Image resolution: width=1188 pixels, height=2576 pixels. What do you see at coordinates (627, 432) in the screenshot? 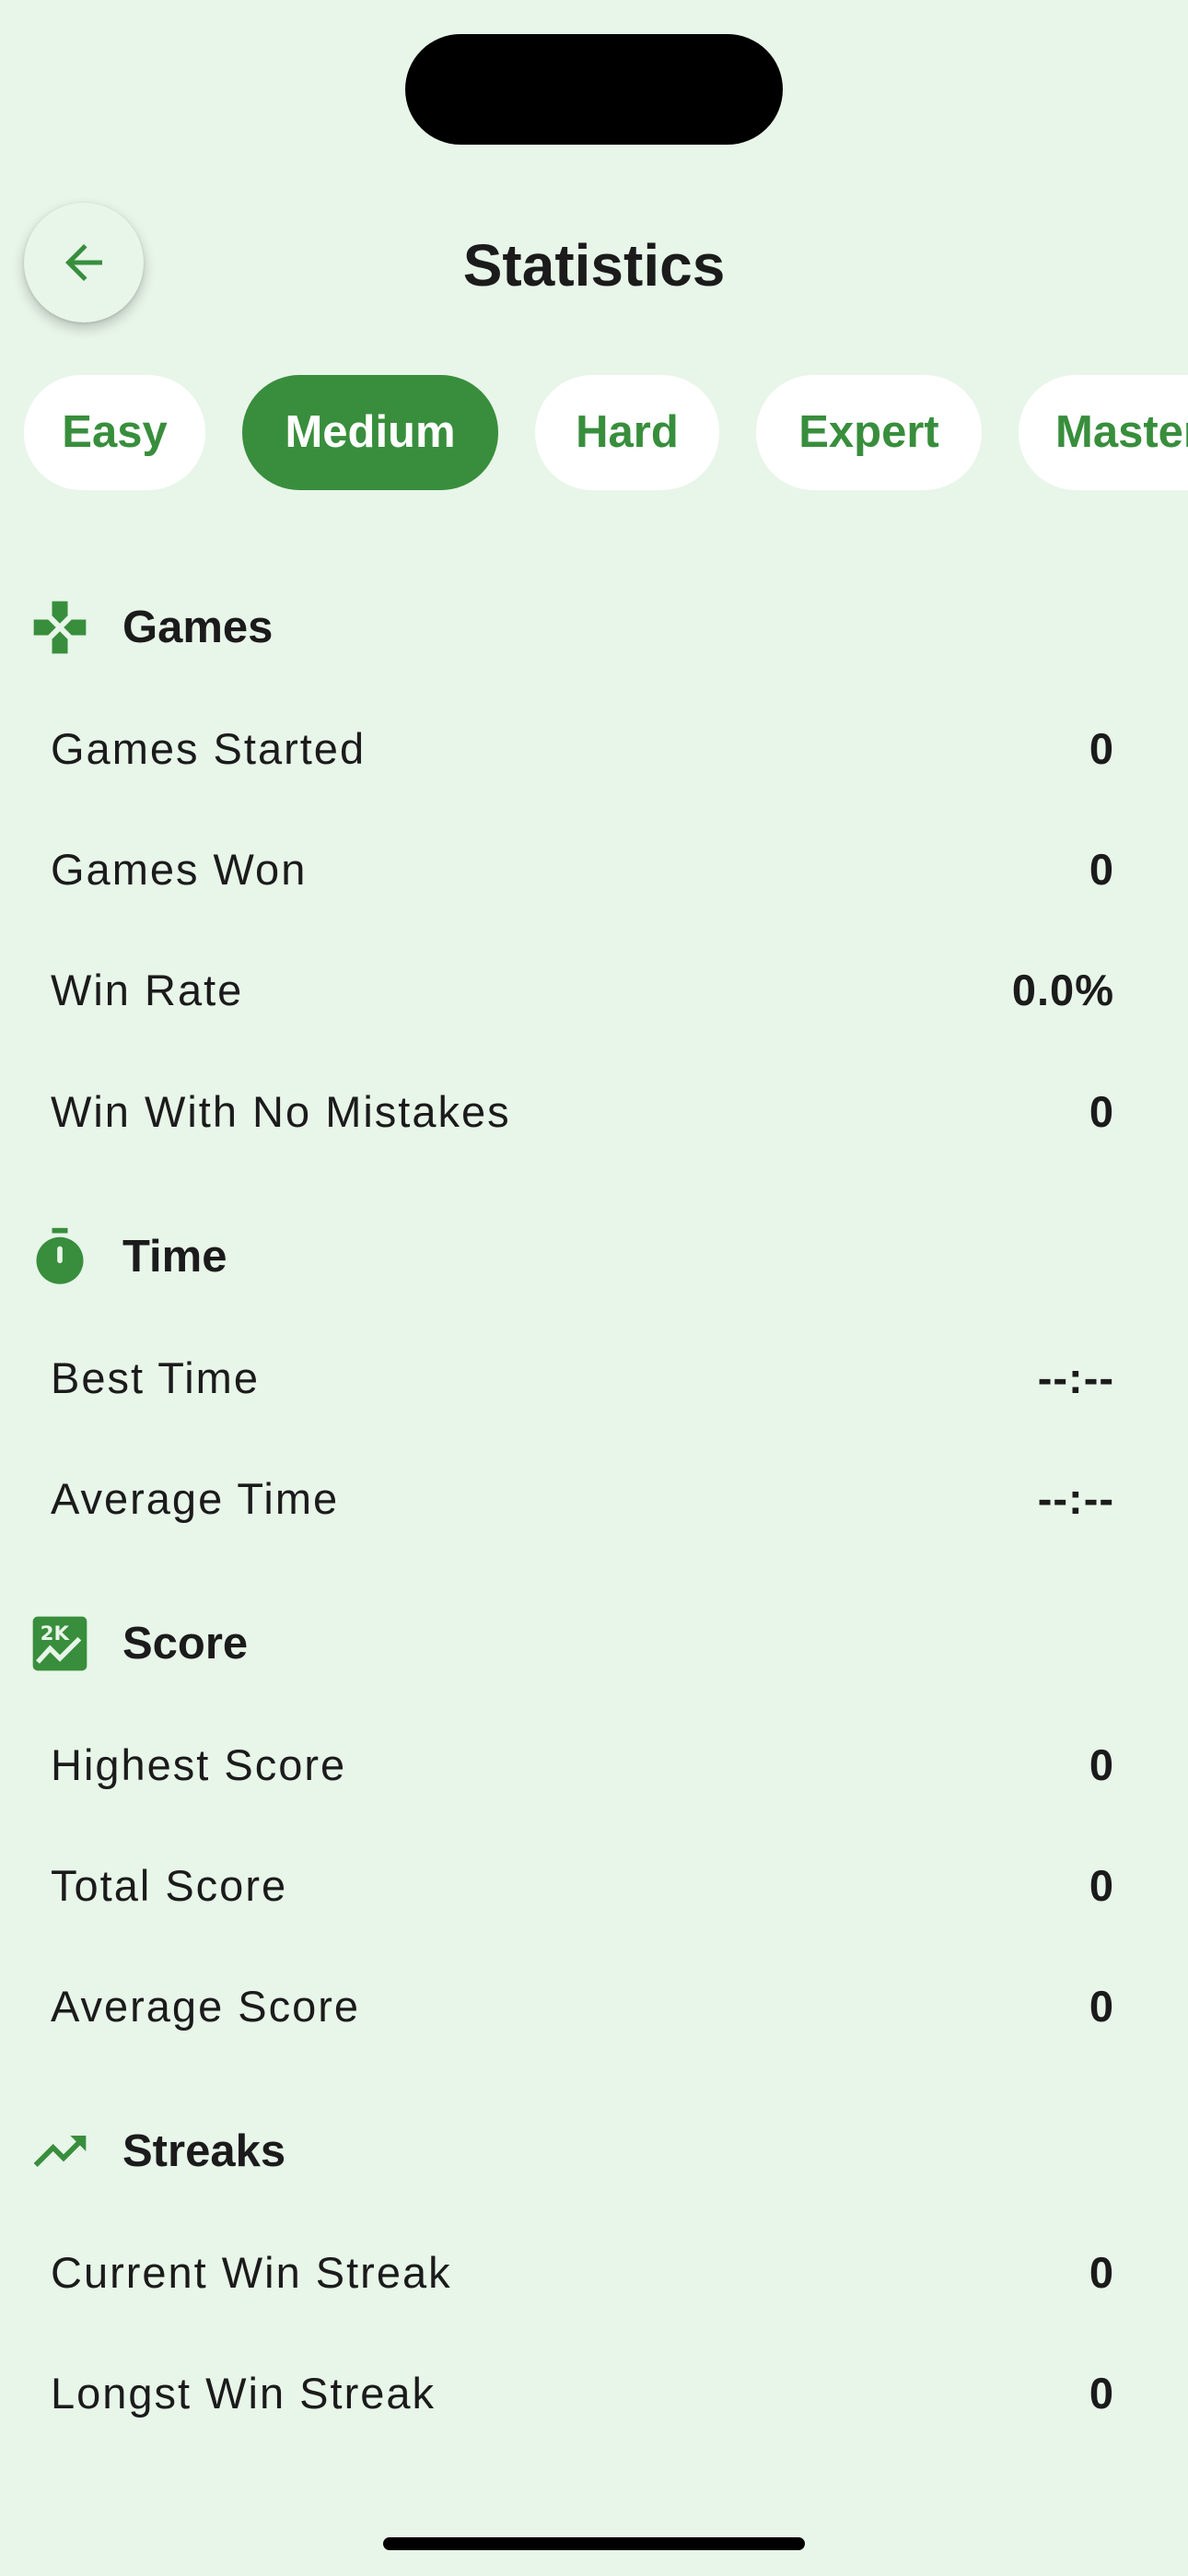
I see `tab-hard: Hard` at bounding box center [627, 432].